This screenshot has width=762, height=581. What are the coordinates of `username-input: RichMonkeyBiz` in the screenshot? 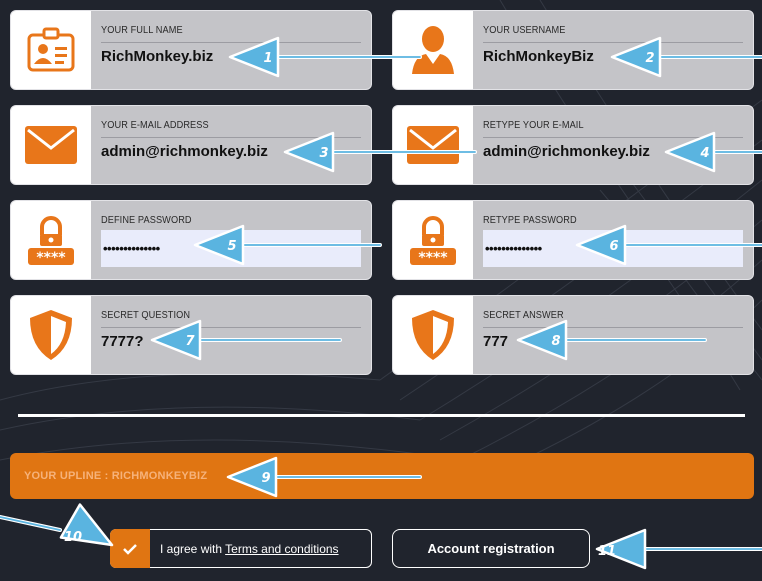 It's located at (538, 56).